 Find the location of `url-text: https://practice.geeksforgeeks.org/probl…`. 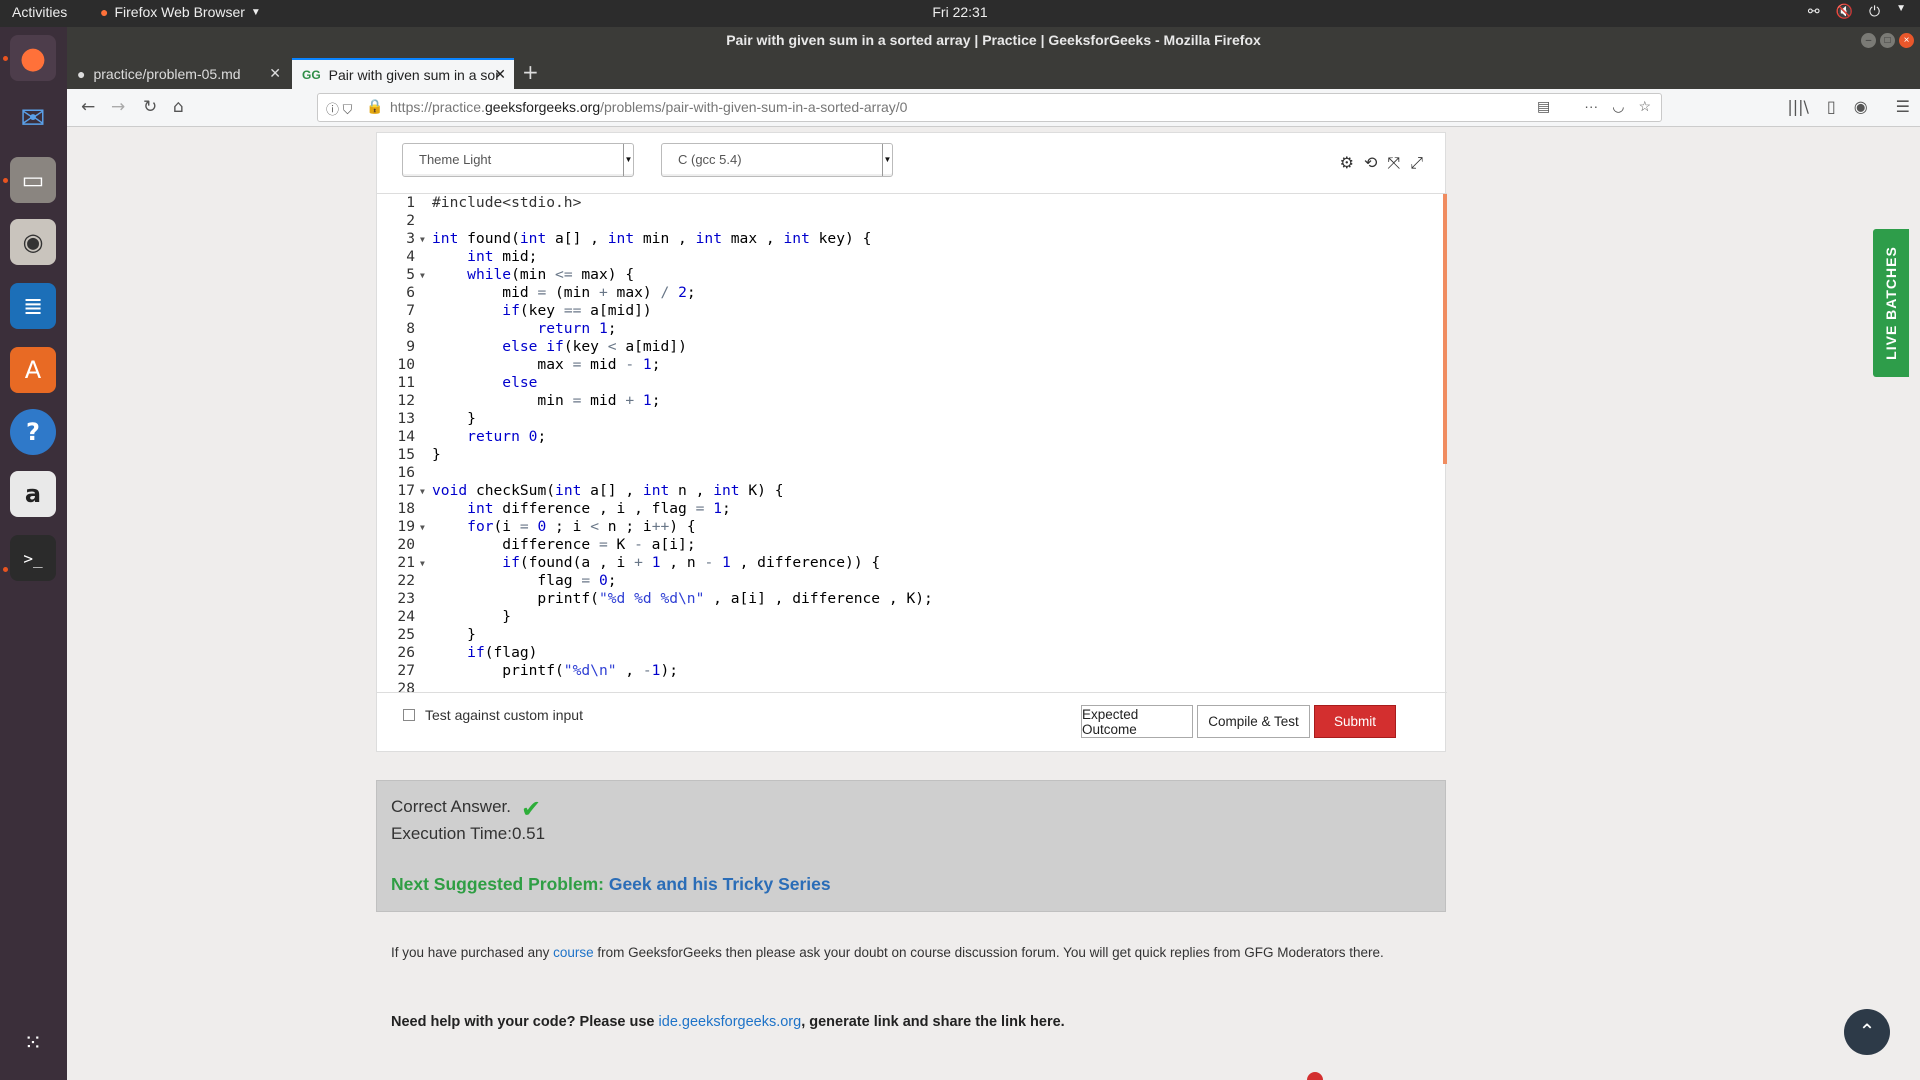

url-text: https://practice.geeksforgeeks.org/probl… is located at coordinates (648, 107).